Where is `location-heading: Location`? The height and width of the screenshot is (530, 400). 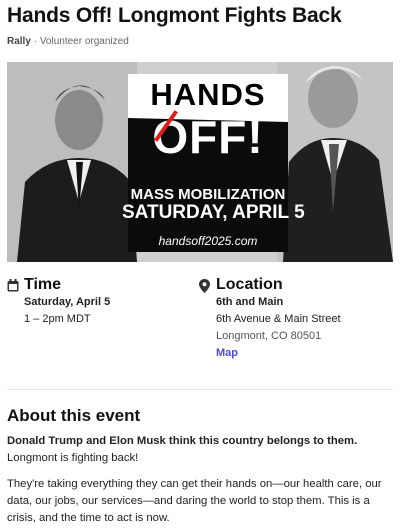
location-heading: Location is located at coordinates (294, 286).